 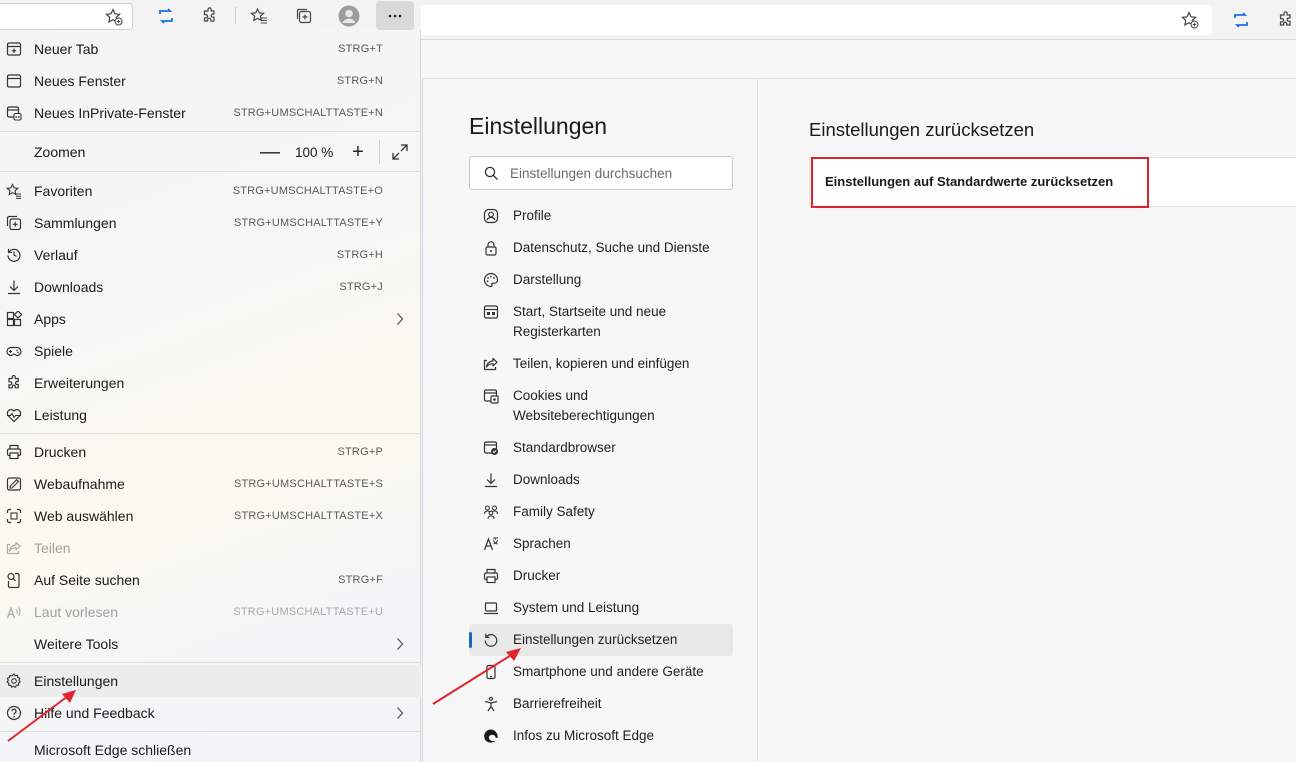 I want to click on avatar, so click(x=349, y=16).